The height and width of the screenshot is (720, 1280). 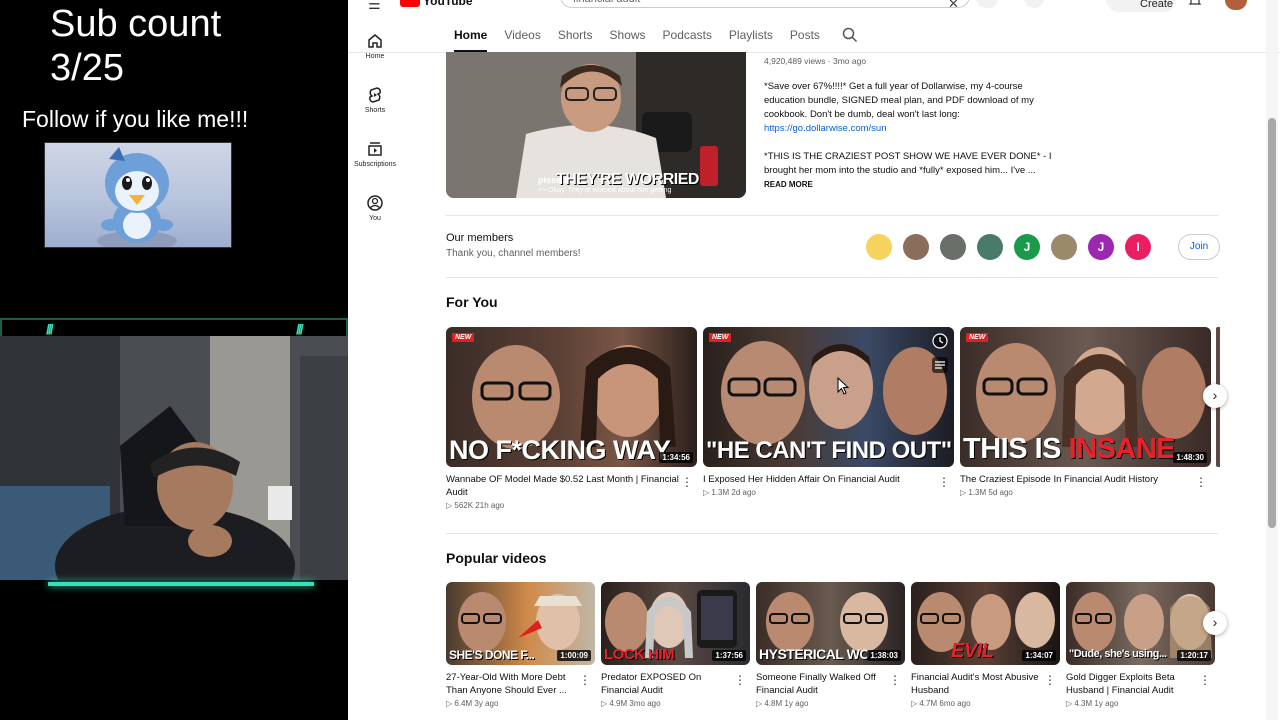 What do you see at coordinates (940, 341) in the screenshot?
I see `watch-later-icon` at bounding box center [940, 341].